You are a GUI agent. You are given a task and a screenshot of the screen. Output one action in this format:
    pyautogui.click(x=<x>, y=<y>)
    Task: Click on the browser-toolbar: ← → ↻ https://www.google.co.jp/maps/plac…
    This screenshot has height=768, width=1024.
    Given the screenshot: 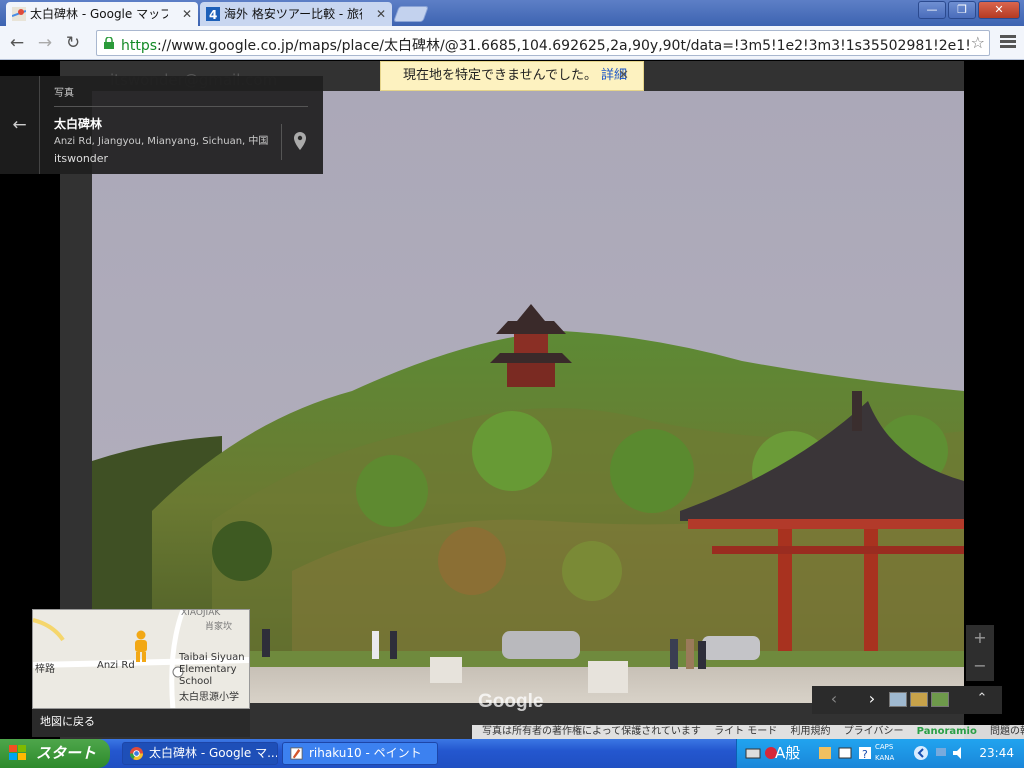 What is the action you would take?
    pyautogui.click(x=512, y=43)
    